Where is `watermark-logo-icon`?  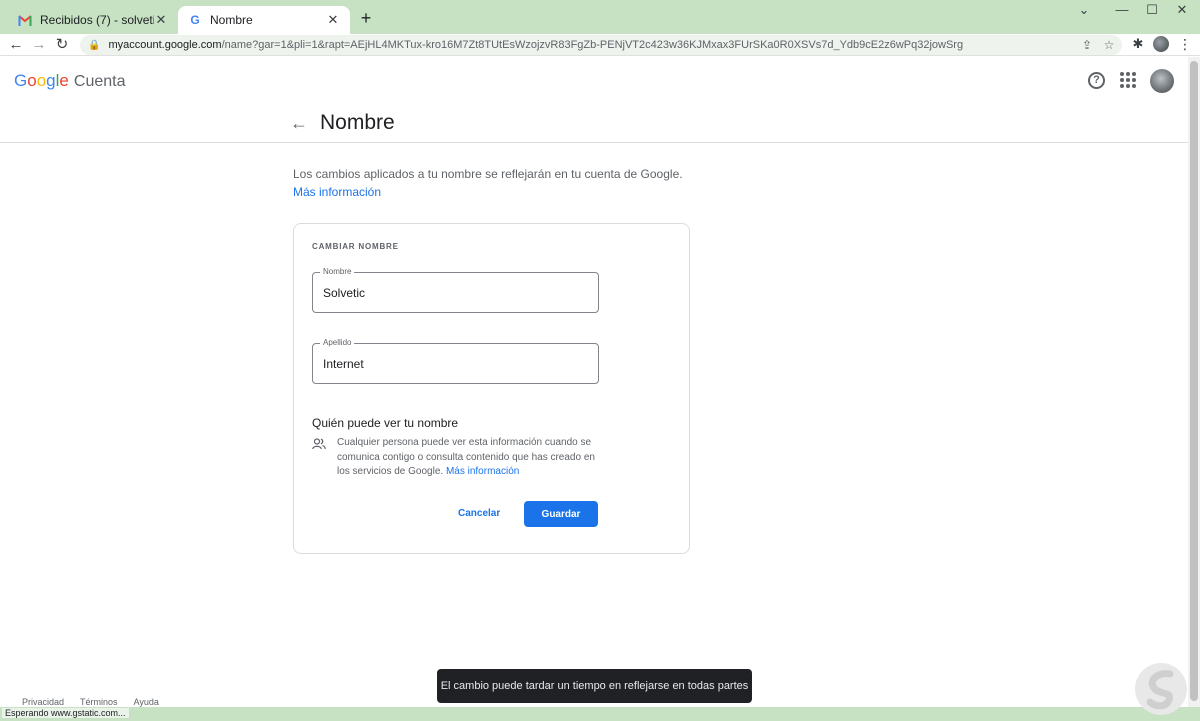
watermark-logo-icon is located at coordinates (1161, 689).